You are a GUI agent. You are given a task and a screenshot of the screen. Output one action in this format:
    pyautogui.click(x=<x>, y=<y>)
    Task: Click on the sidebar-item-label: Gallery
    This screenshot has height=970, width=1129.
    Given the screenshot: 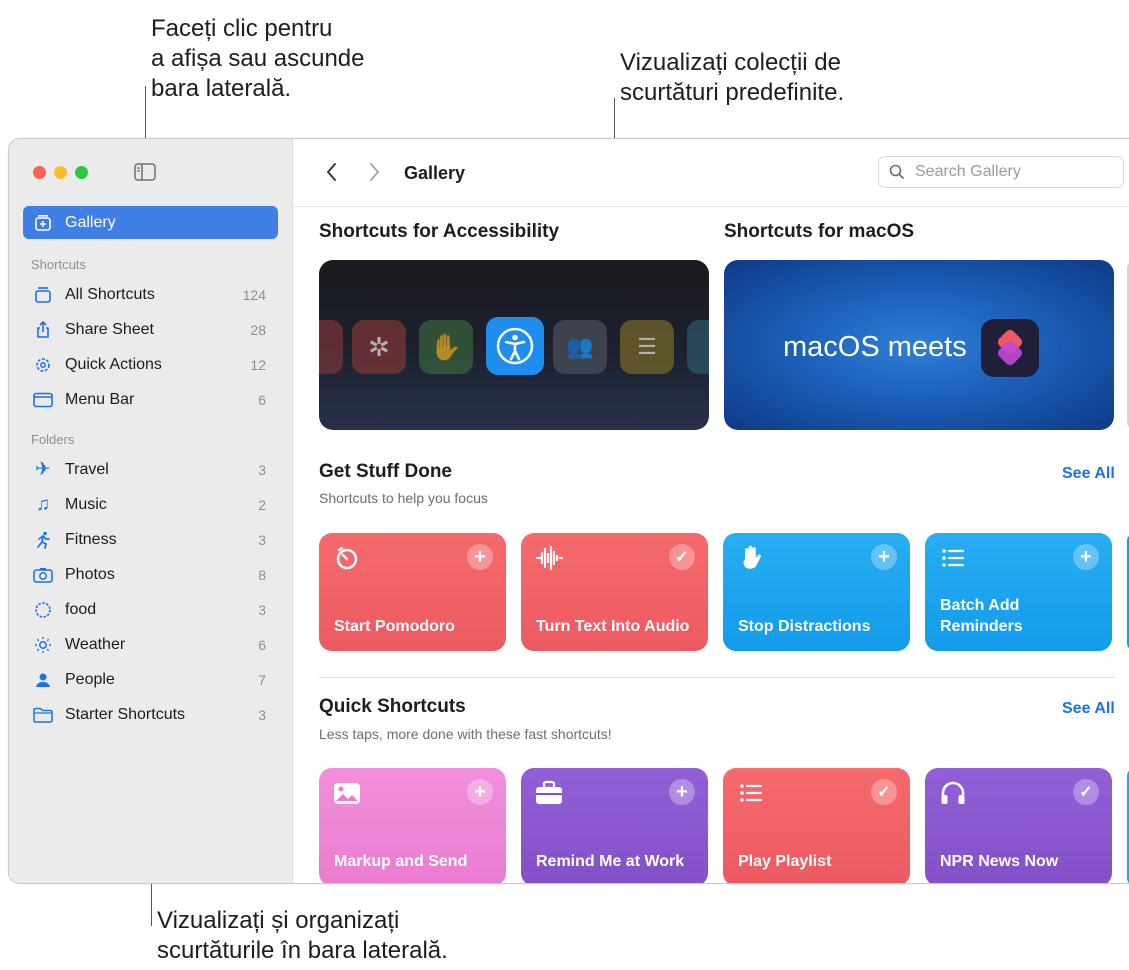 What is the action you would take?
    pyautogui.click(x=90, y=222)
    